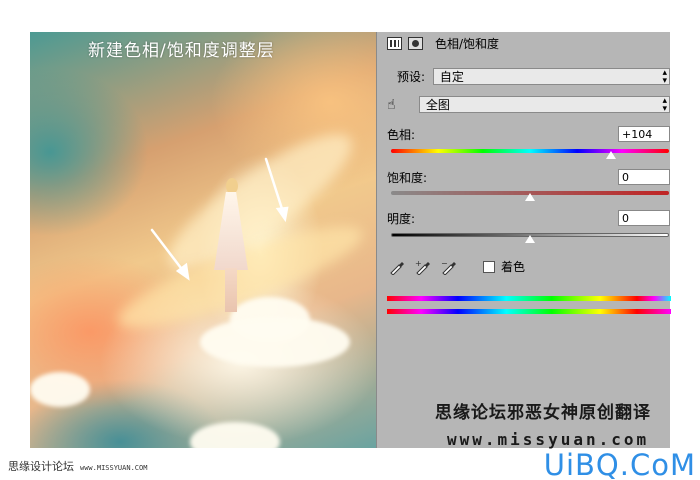  What do you see at coordinates (403, 105) in the screenshot?
I see `hand-tool-icon: ☝` at bounding box center [403, 105].